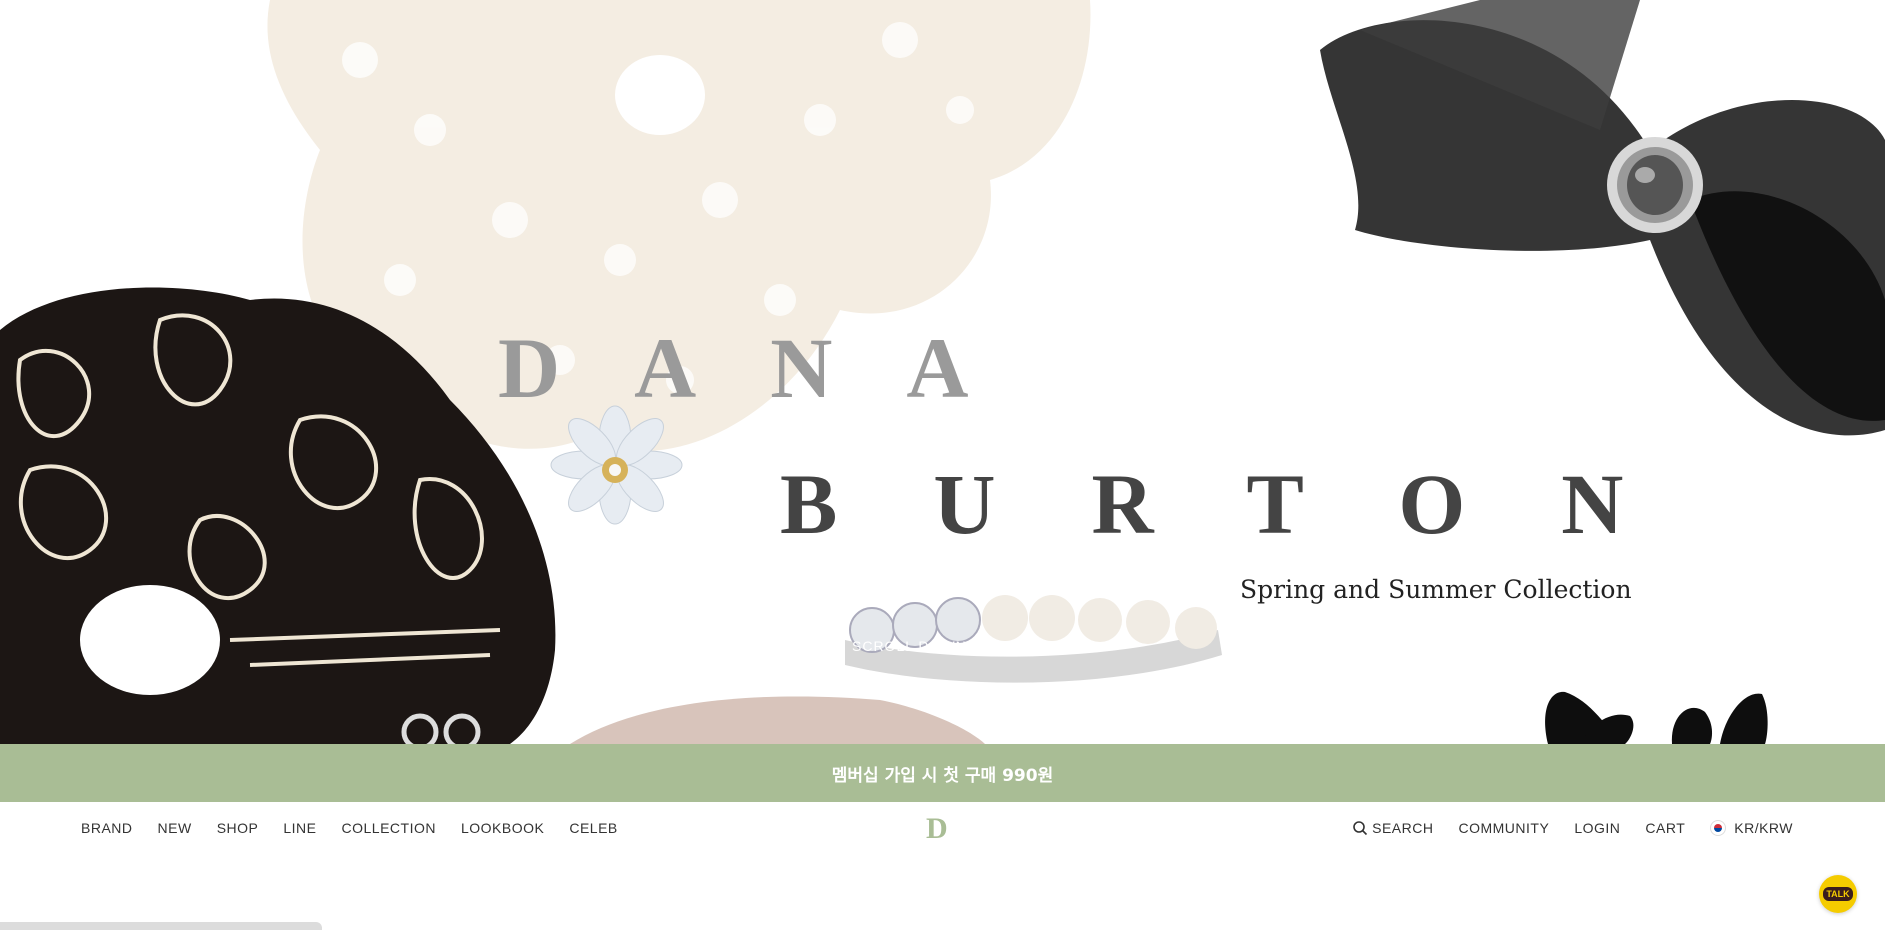  What do you see at coordinates (593, 828) in the screenshot?
I see `nav-celeb: CELEB` at bounding box center [593, 828].